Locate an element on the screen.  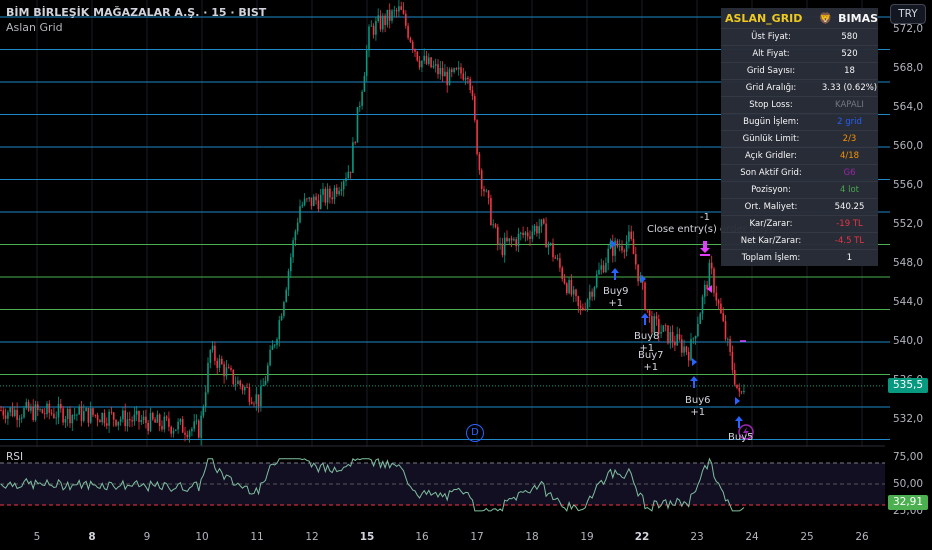
rsi-current-label: 32,91 is located at coordinates (908, 502).